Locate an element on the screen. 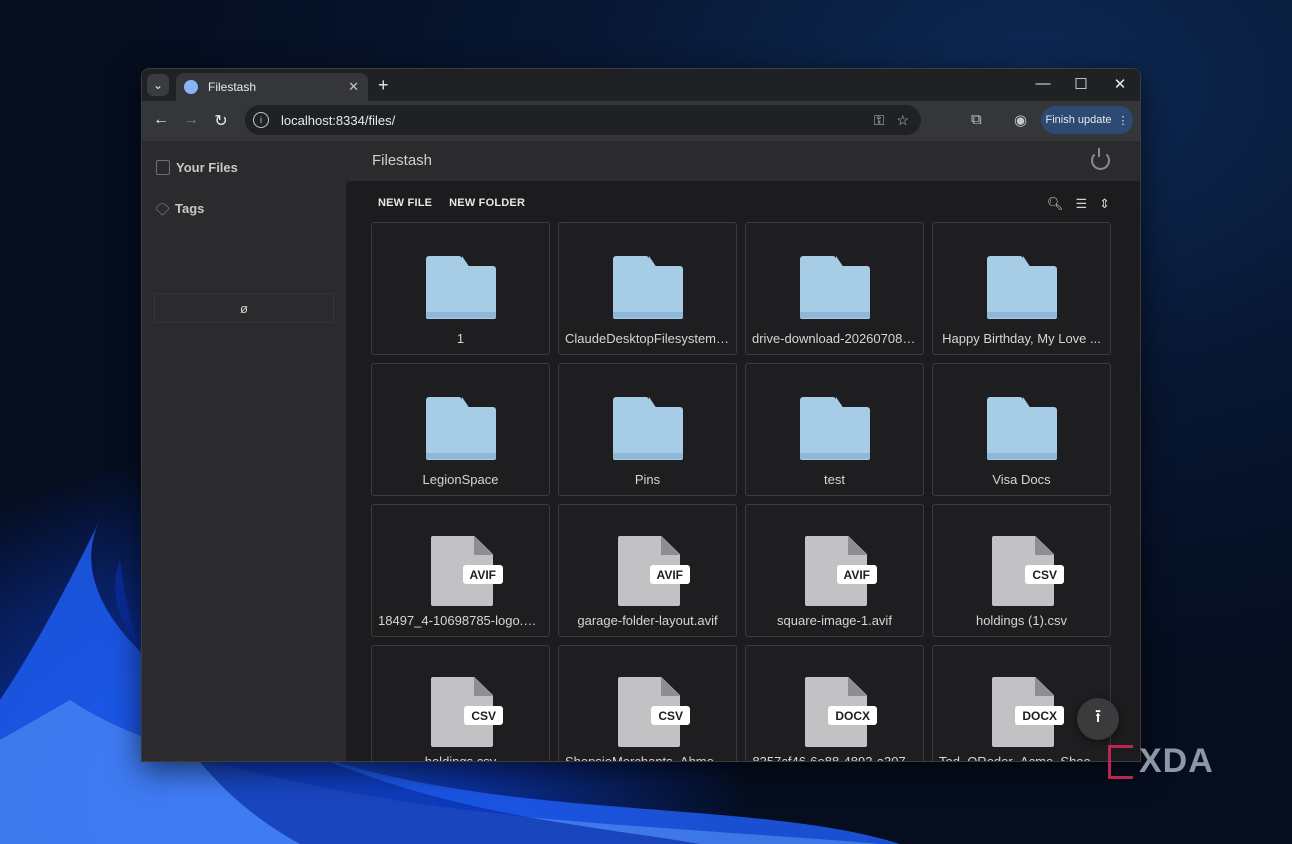  profile-icon: ◉ is located at coordinates (1020, 120).